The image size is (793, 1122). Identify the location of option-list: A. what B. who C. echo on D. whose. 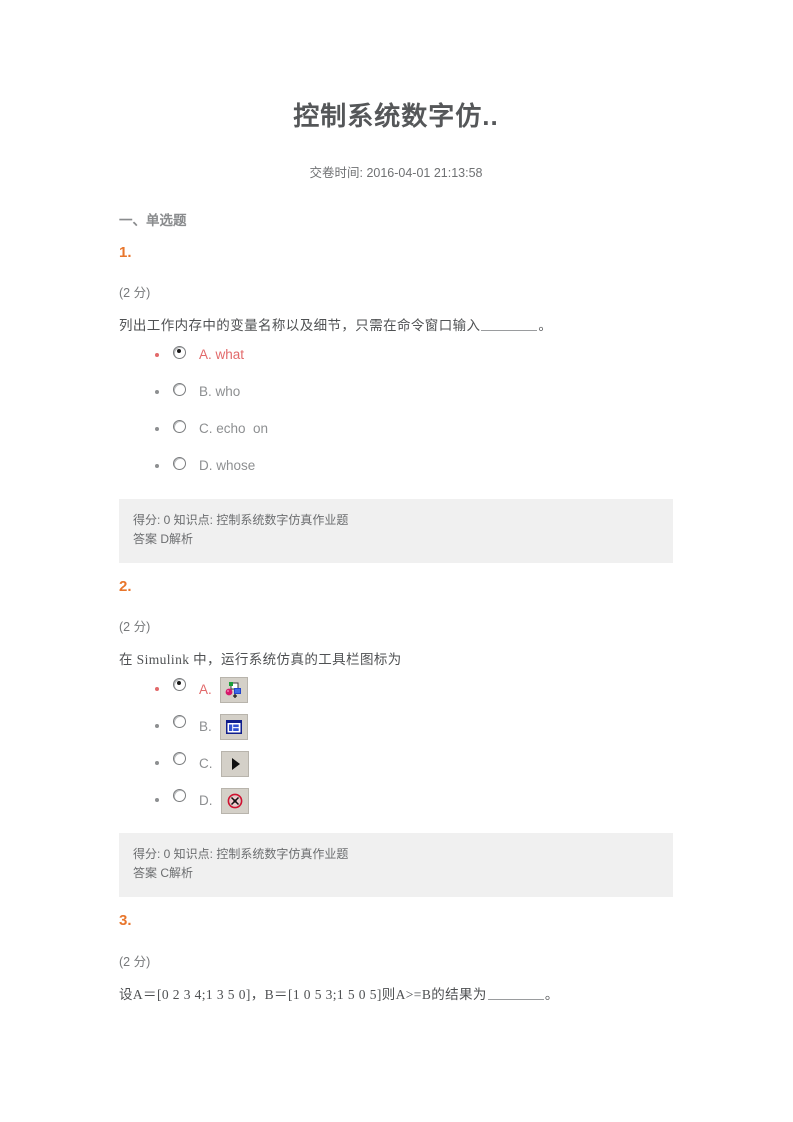
(396, 411).